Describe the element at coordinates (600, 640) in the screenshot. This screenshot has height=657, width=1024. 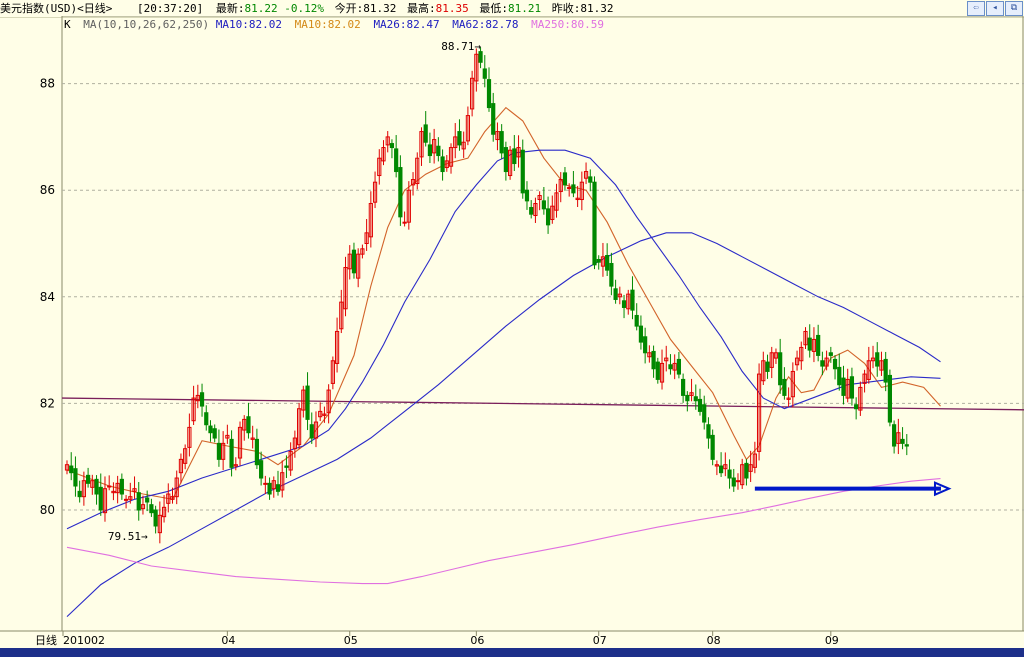
I see `x-tick-label: 07` at that location.